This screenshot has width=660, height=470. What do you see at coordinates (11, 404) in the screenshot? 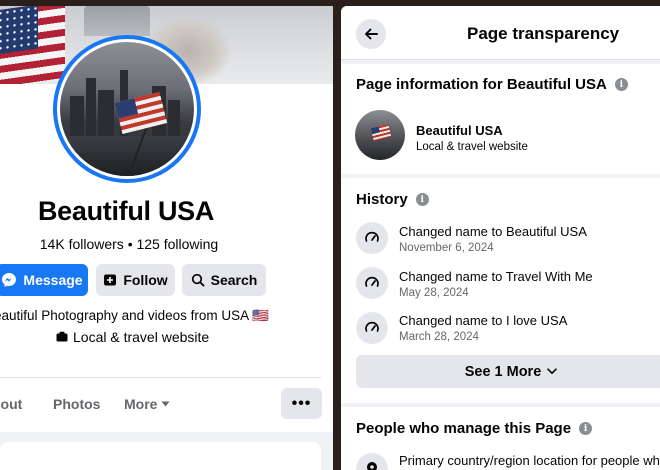
I see `tab-about: bout` at bounding box center [11, 404].